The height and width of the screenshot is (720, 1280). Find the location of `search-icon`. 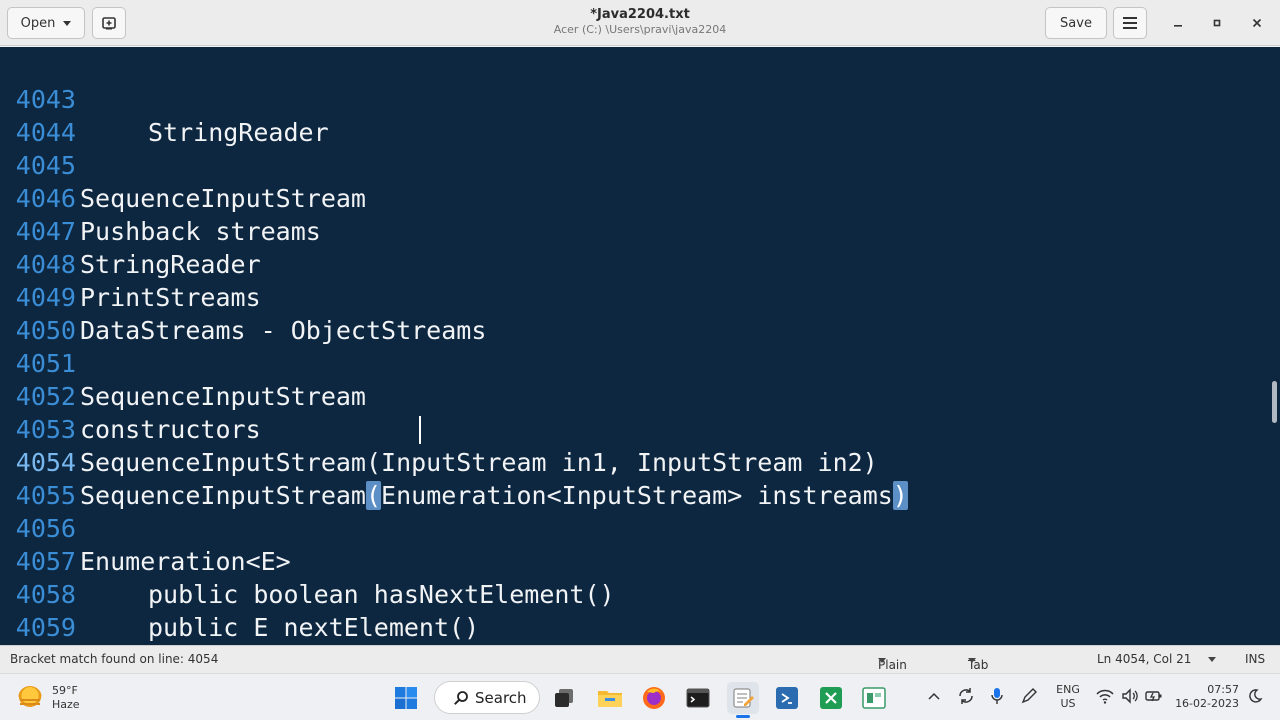

search-icon is located at coordinates (461, 697).